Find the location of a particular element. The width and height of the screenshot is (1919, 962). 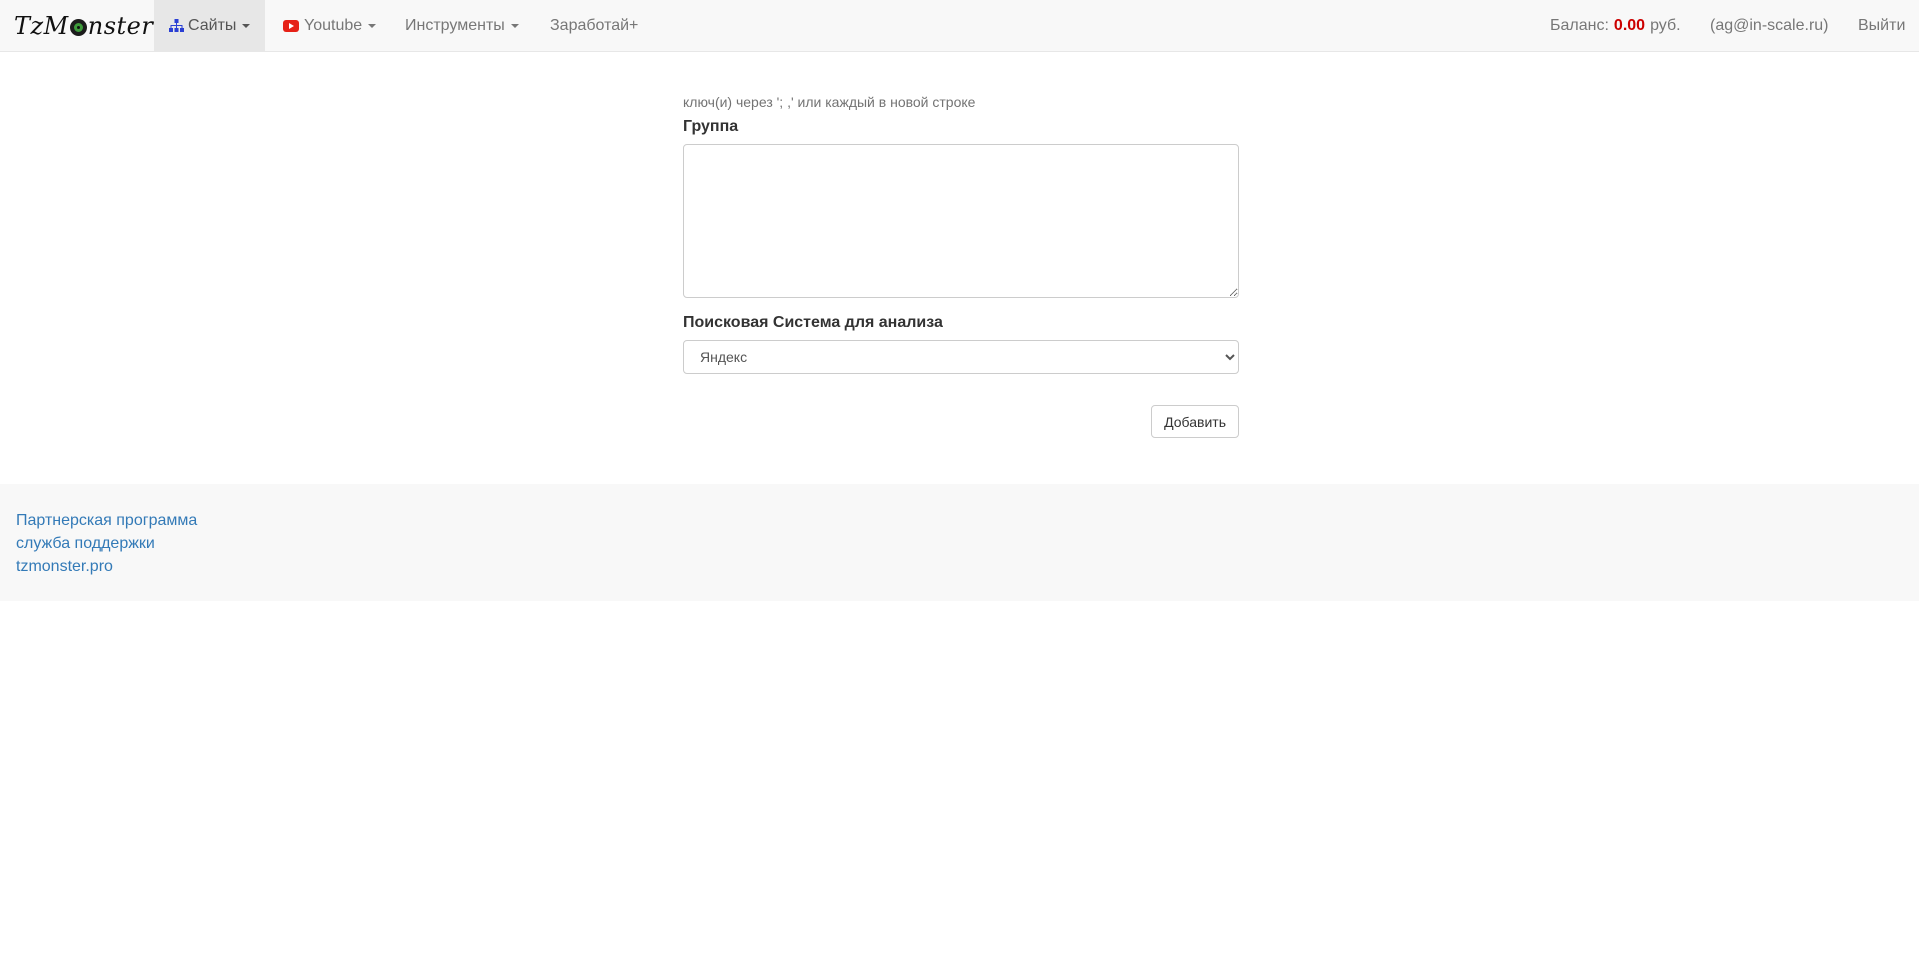

group-textarea is located at coordinates (961, 221).